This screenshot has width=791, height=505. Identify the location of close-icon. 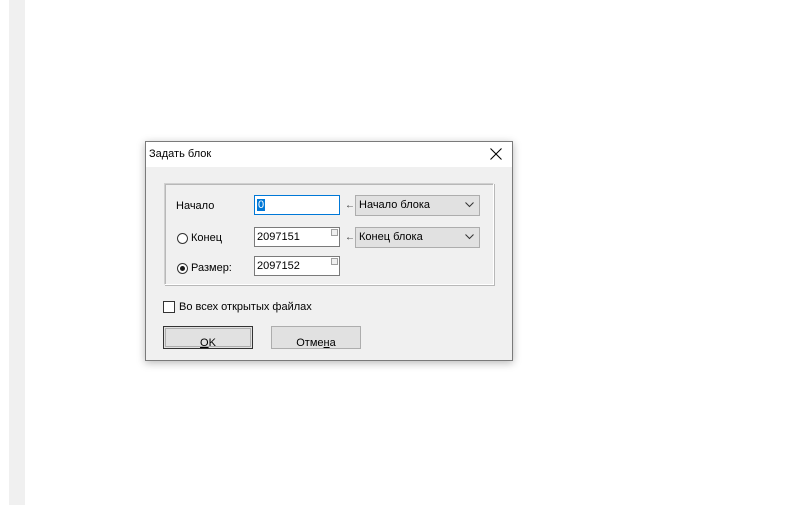
(496, 154).